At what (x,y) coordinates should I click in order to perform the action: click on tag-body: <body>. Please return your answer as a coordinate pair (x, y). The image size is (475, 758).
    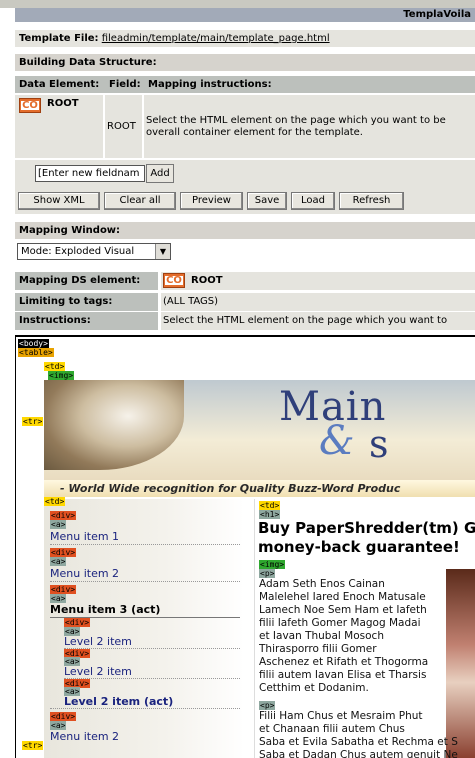
    Looking at the image, I should click on (33, 343).